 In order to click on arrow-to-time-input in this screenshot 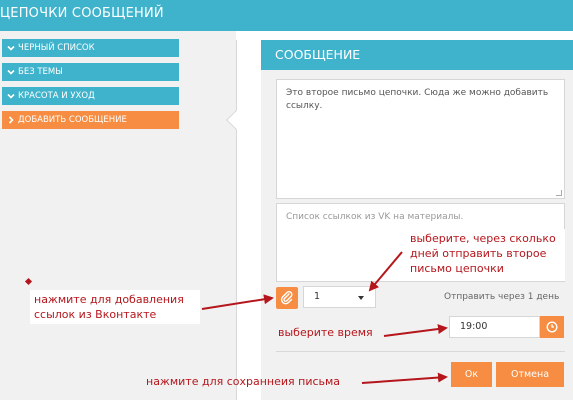, I will do `click(415, 330)`.